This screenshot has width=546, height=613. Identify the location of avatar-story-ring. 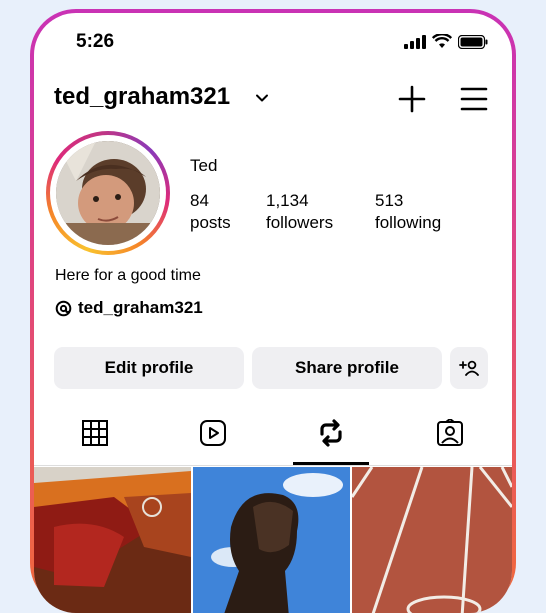
(108, 193).